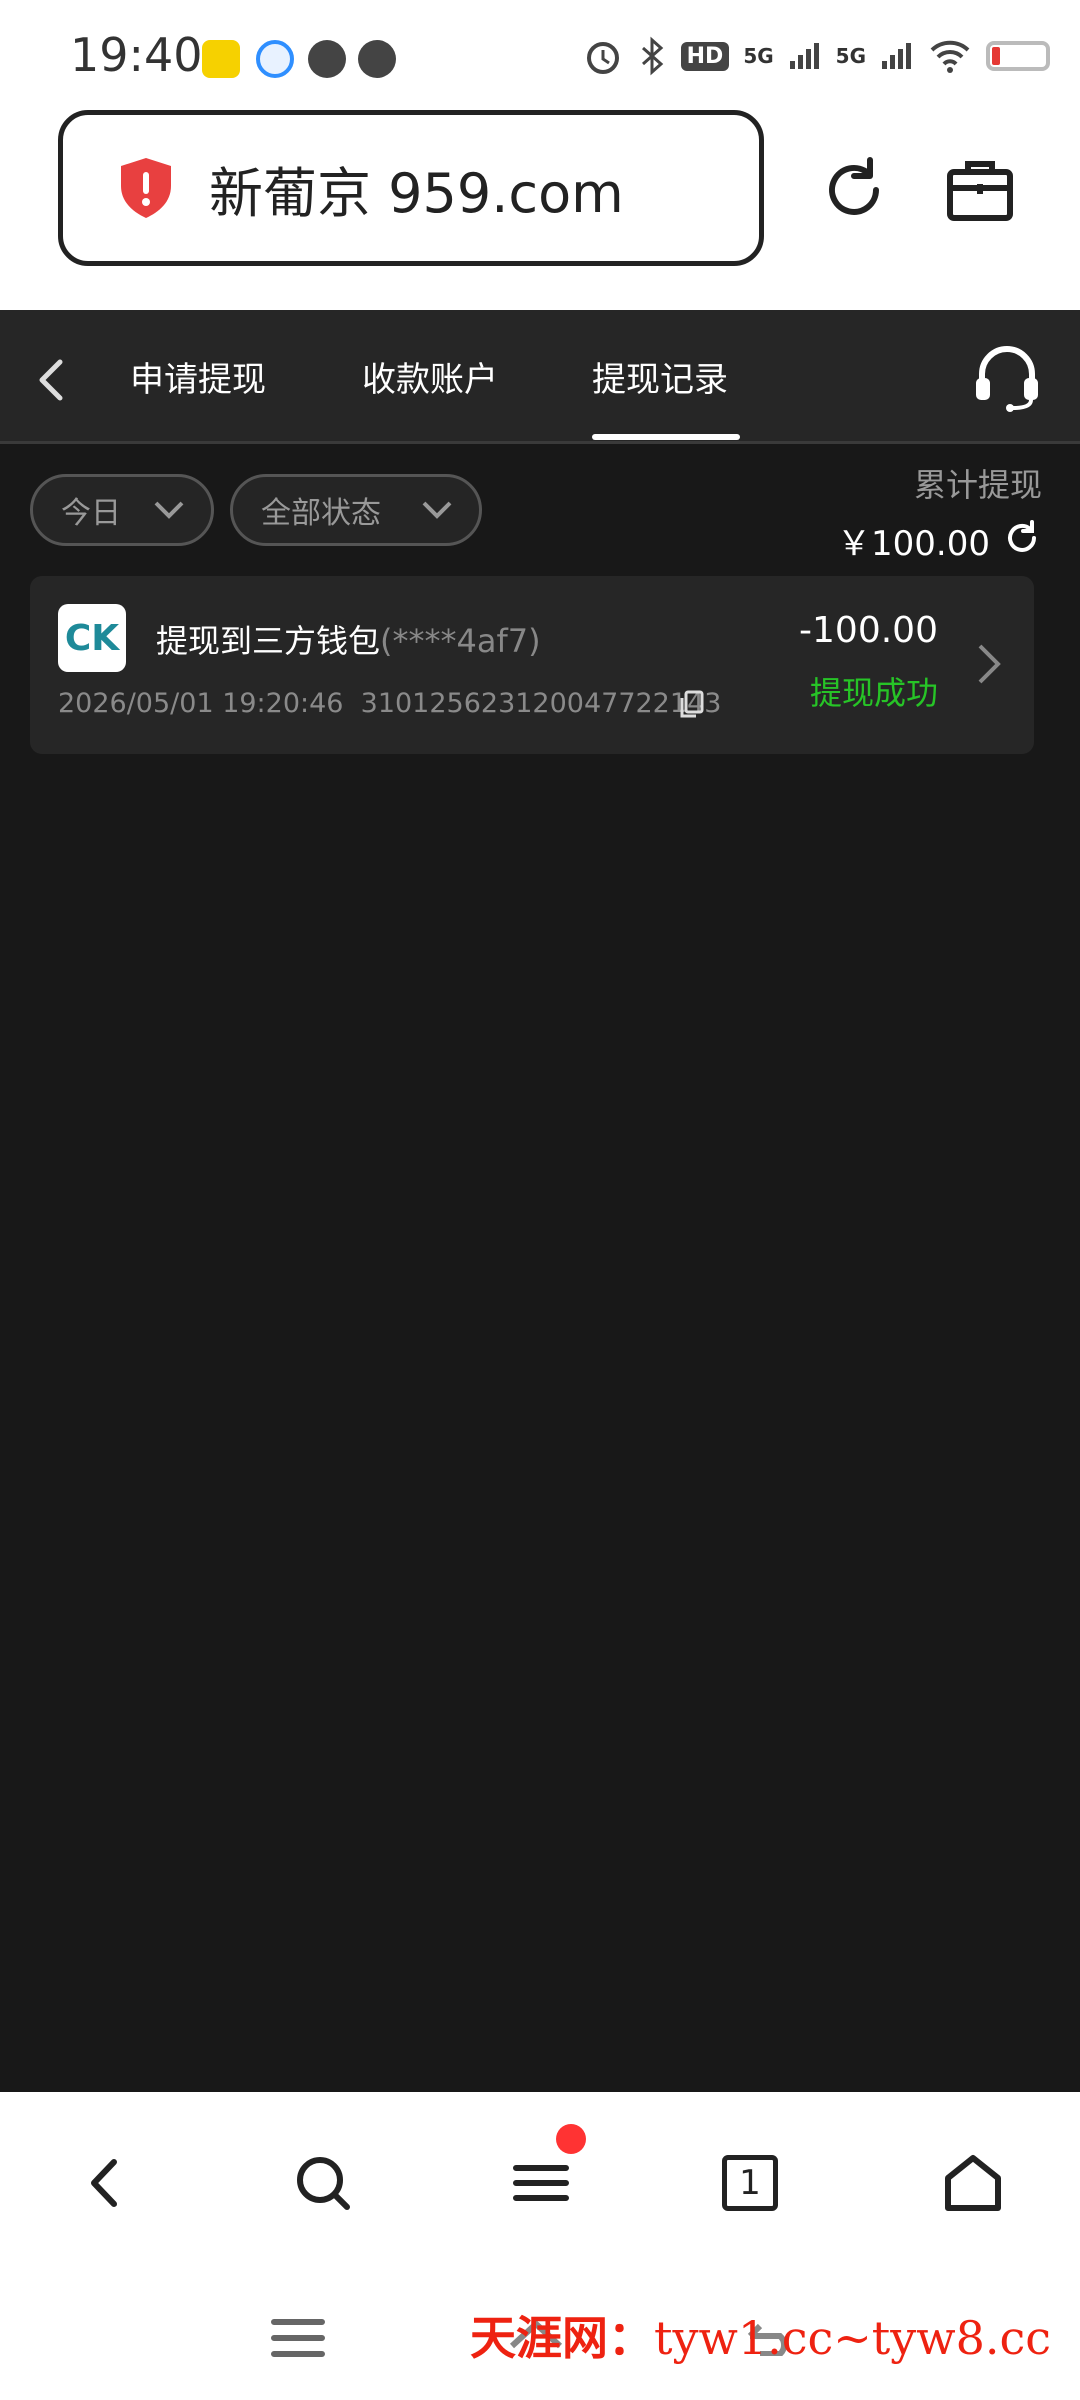 This screenshot has height=2400, width=1080. Describe the element at coordinates (122, 510) in the screenshot. I see `date-filter-dropdown: 今日` at that location.